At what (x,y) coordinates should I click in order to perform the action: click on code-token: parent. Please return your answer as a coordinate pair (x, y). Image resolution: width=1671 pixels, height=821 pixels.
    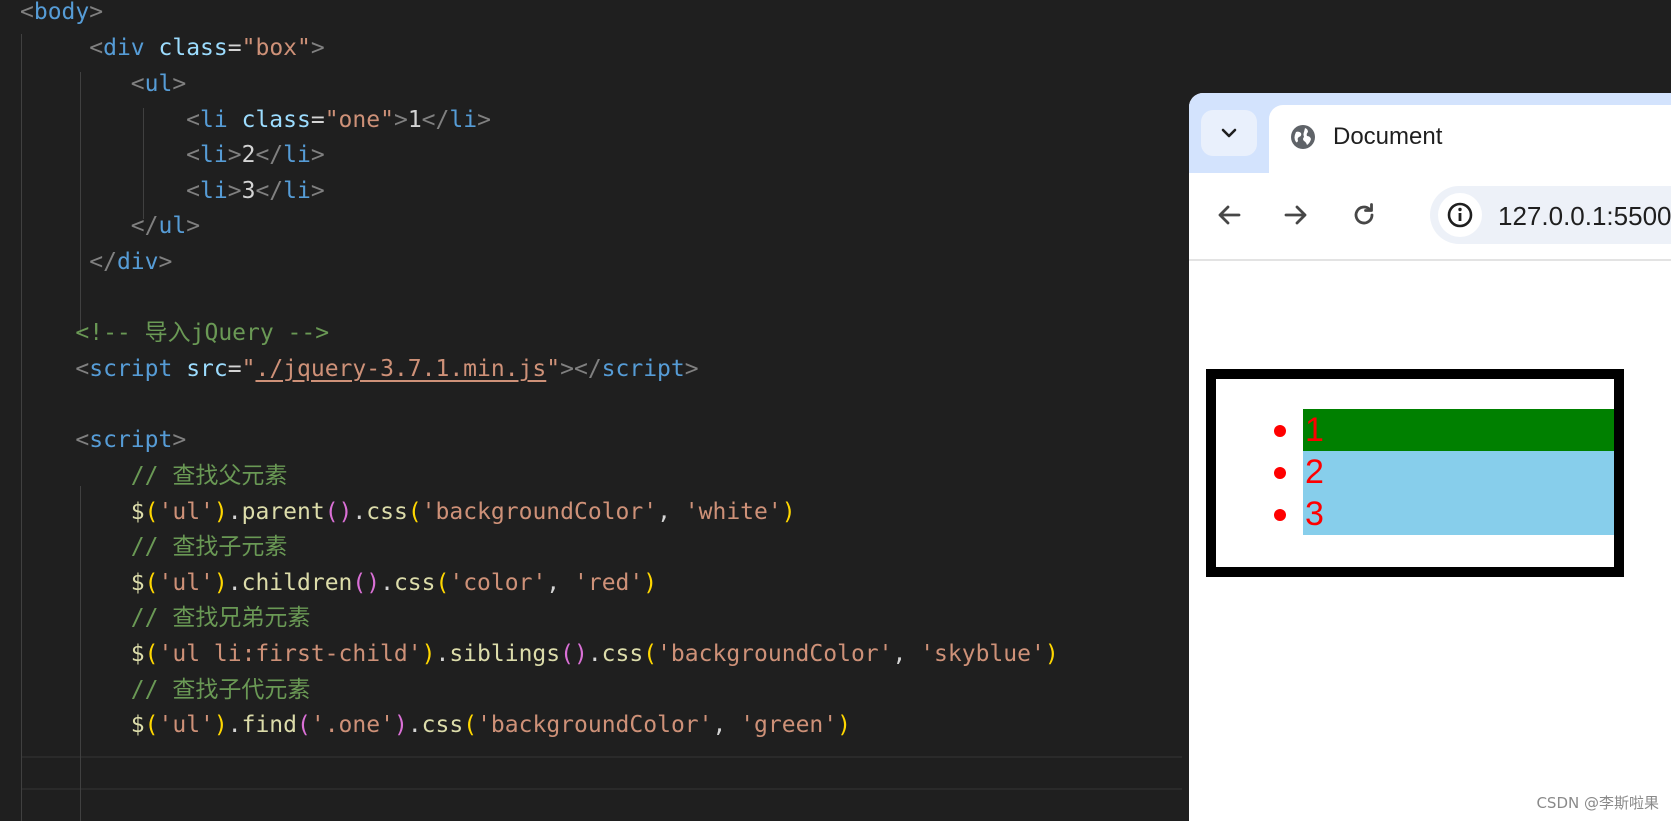
    Looking at the image, I should click on (283, 512).